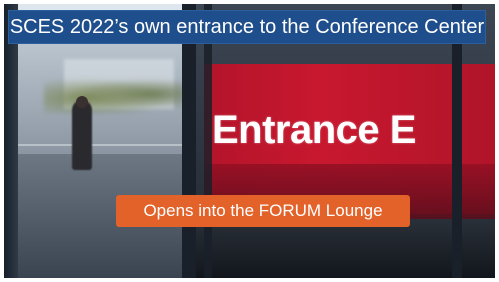  Describe the element at coordinates (11, 141) in the screenshot. I see `left-post` at that location.